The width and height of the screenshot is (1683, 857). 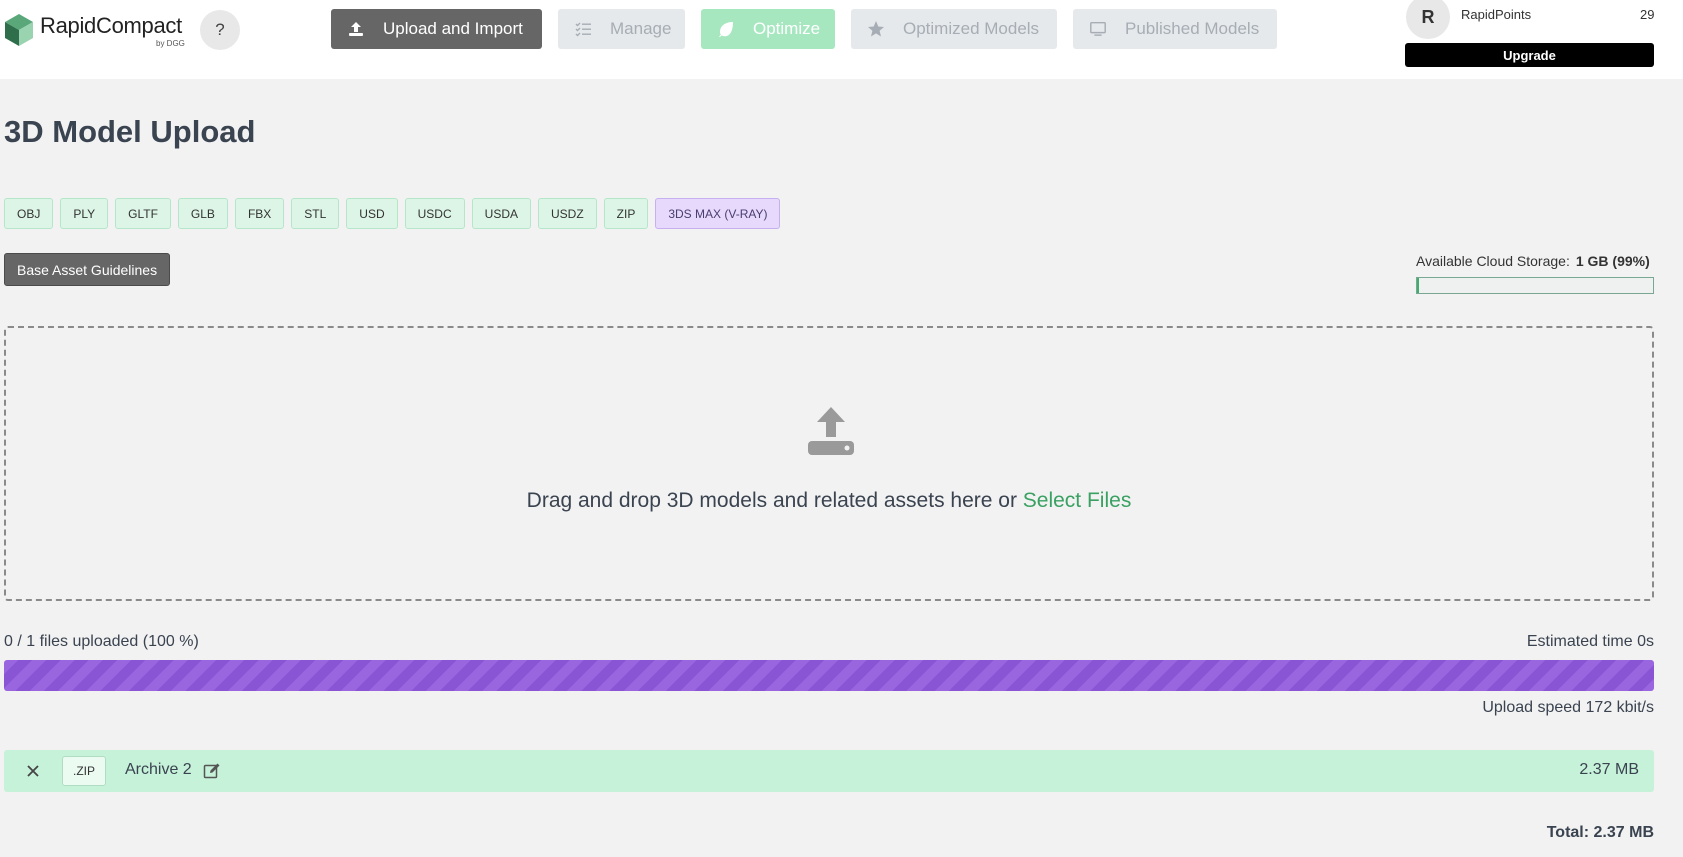 I want to click on nav-upload-and-import: Upload and Import, so click(x=436, y=29).